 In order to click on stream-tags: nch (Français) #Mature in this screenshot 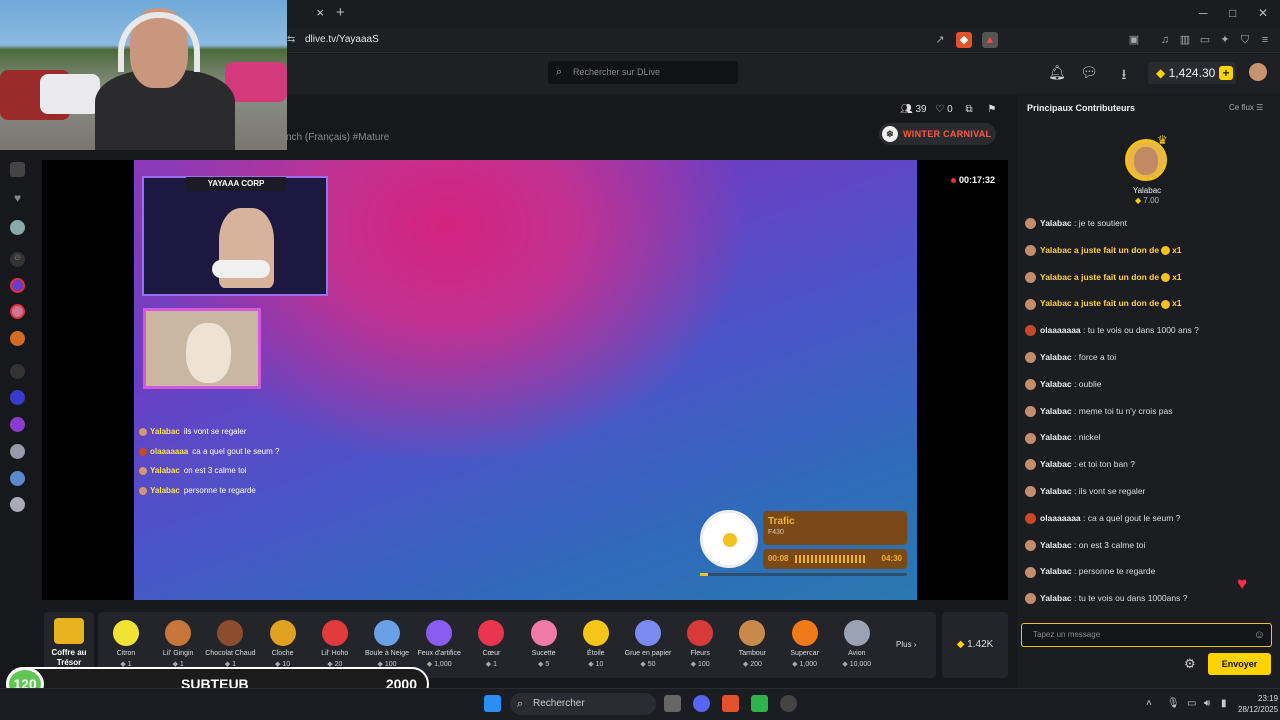, I will do `click(337, 137)`.